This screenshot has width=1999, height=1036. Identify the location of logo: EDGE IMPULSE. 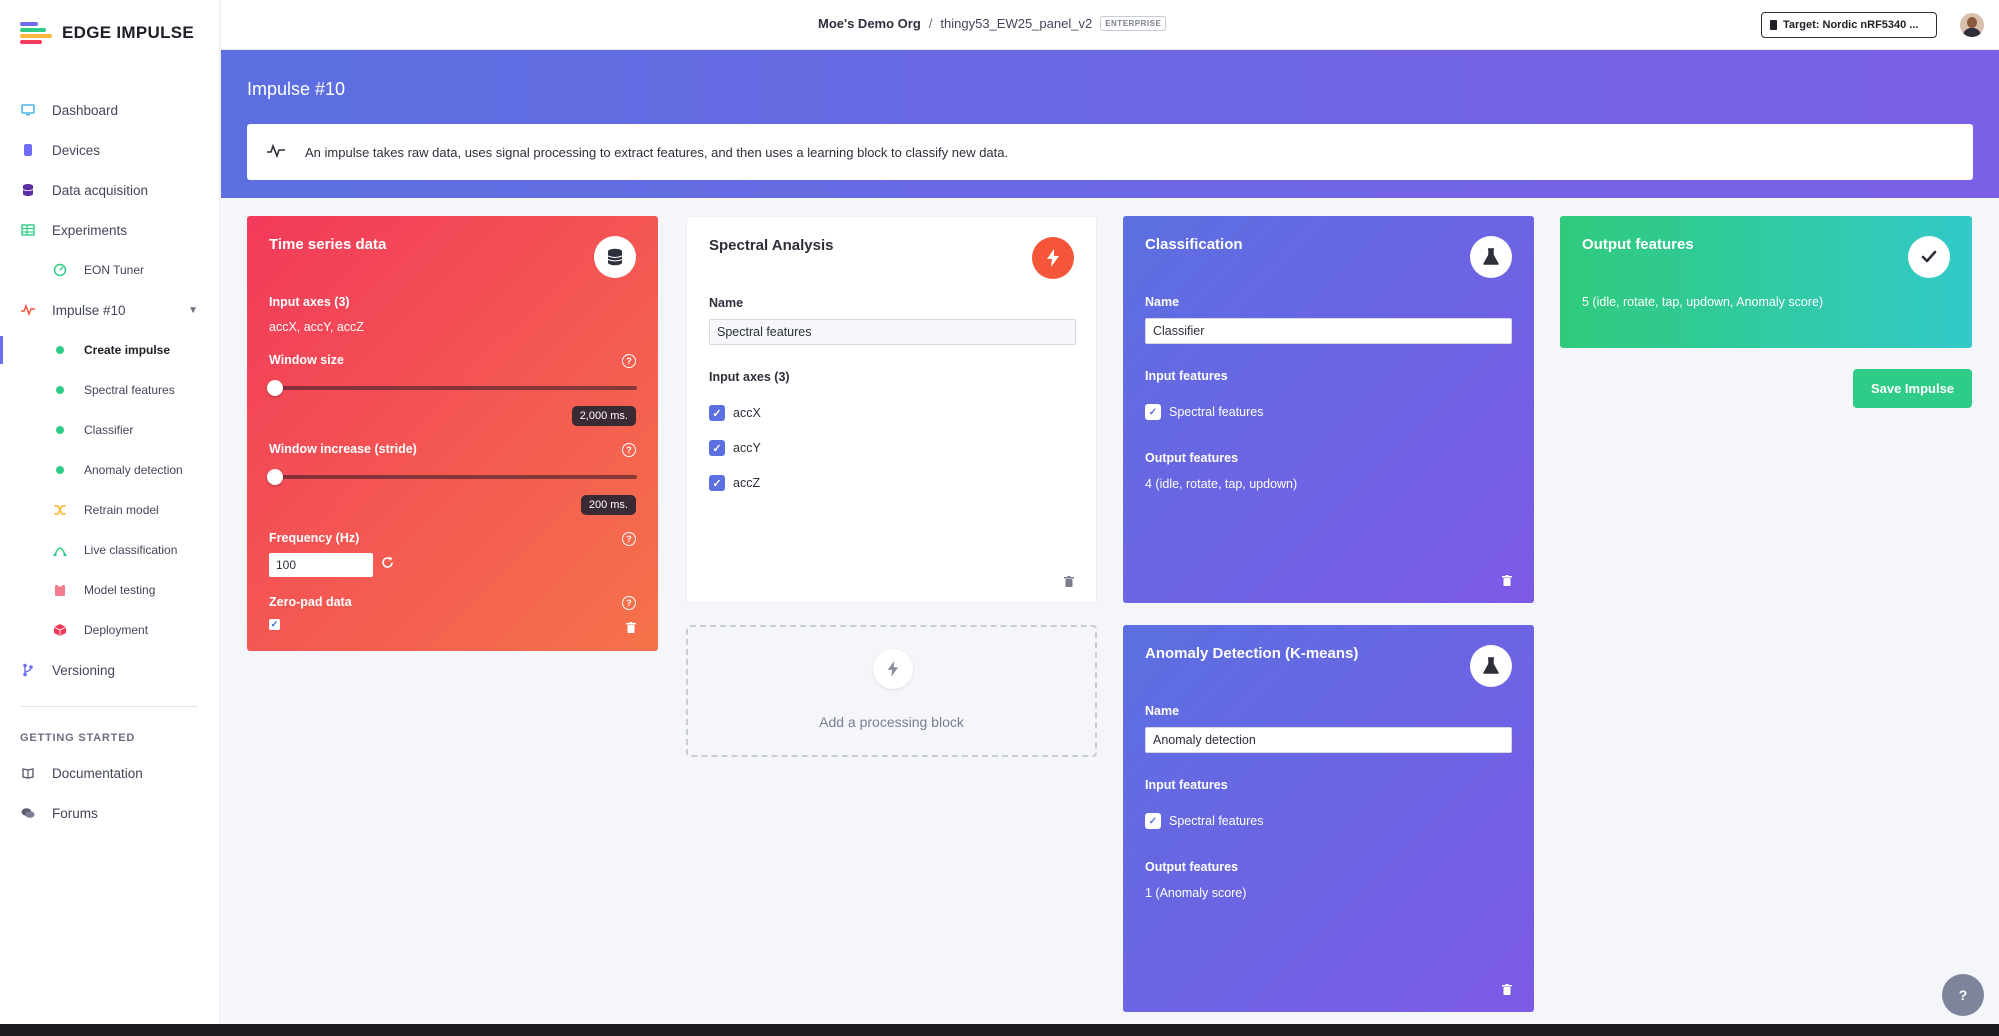
(107, 33).